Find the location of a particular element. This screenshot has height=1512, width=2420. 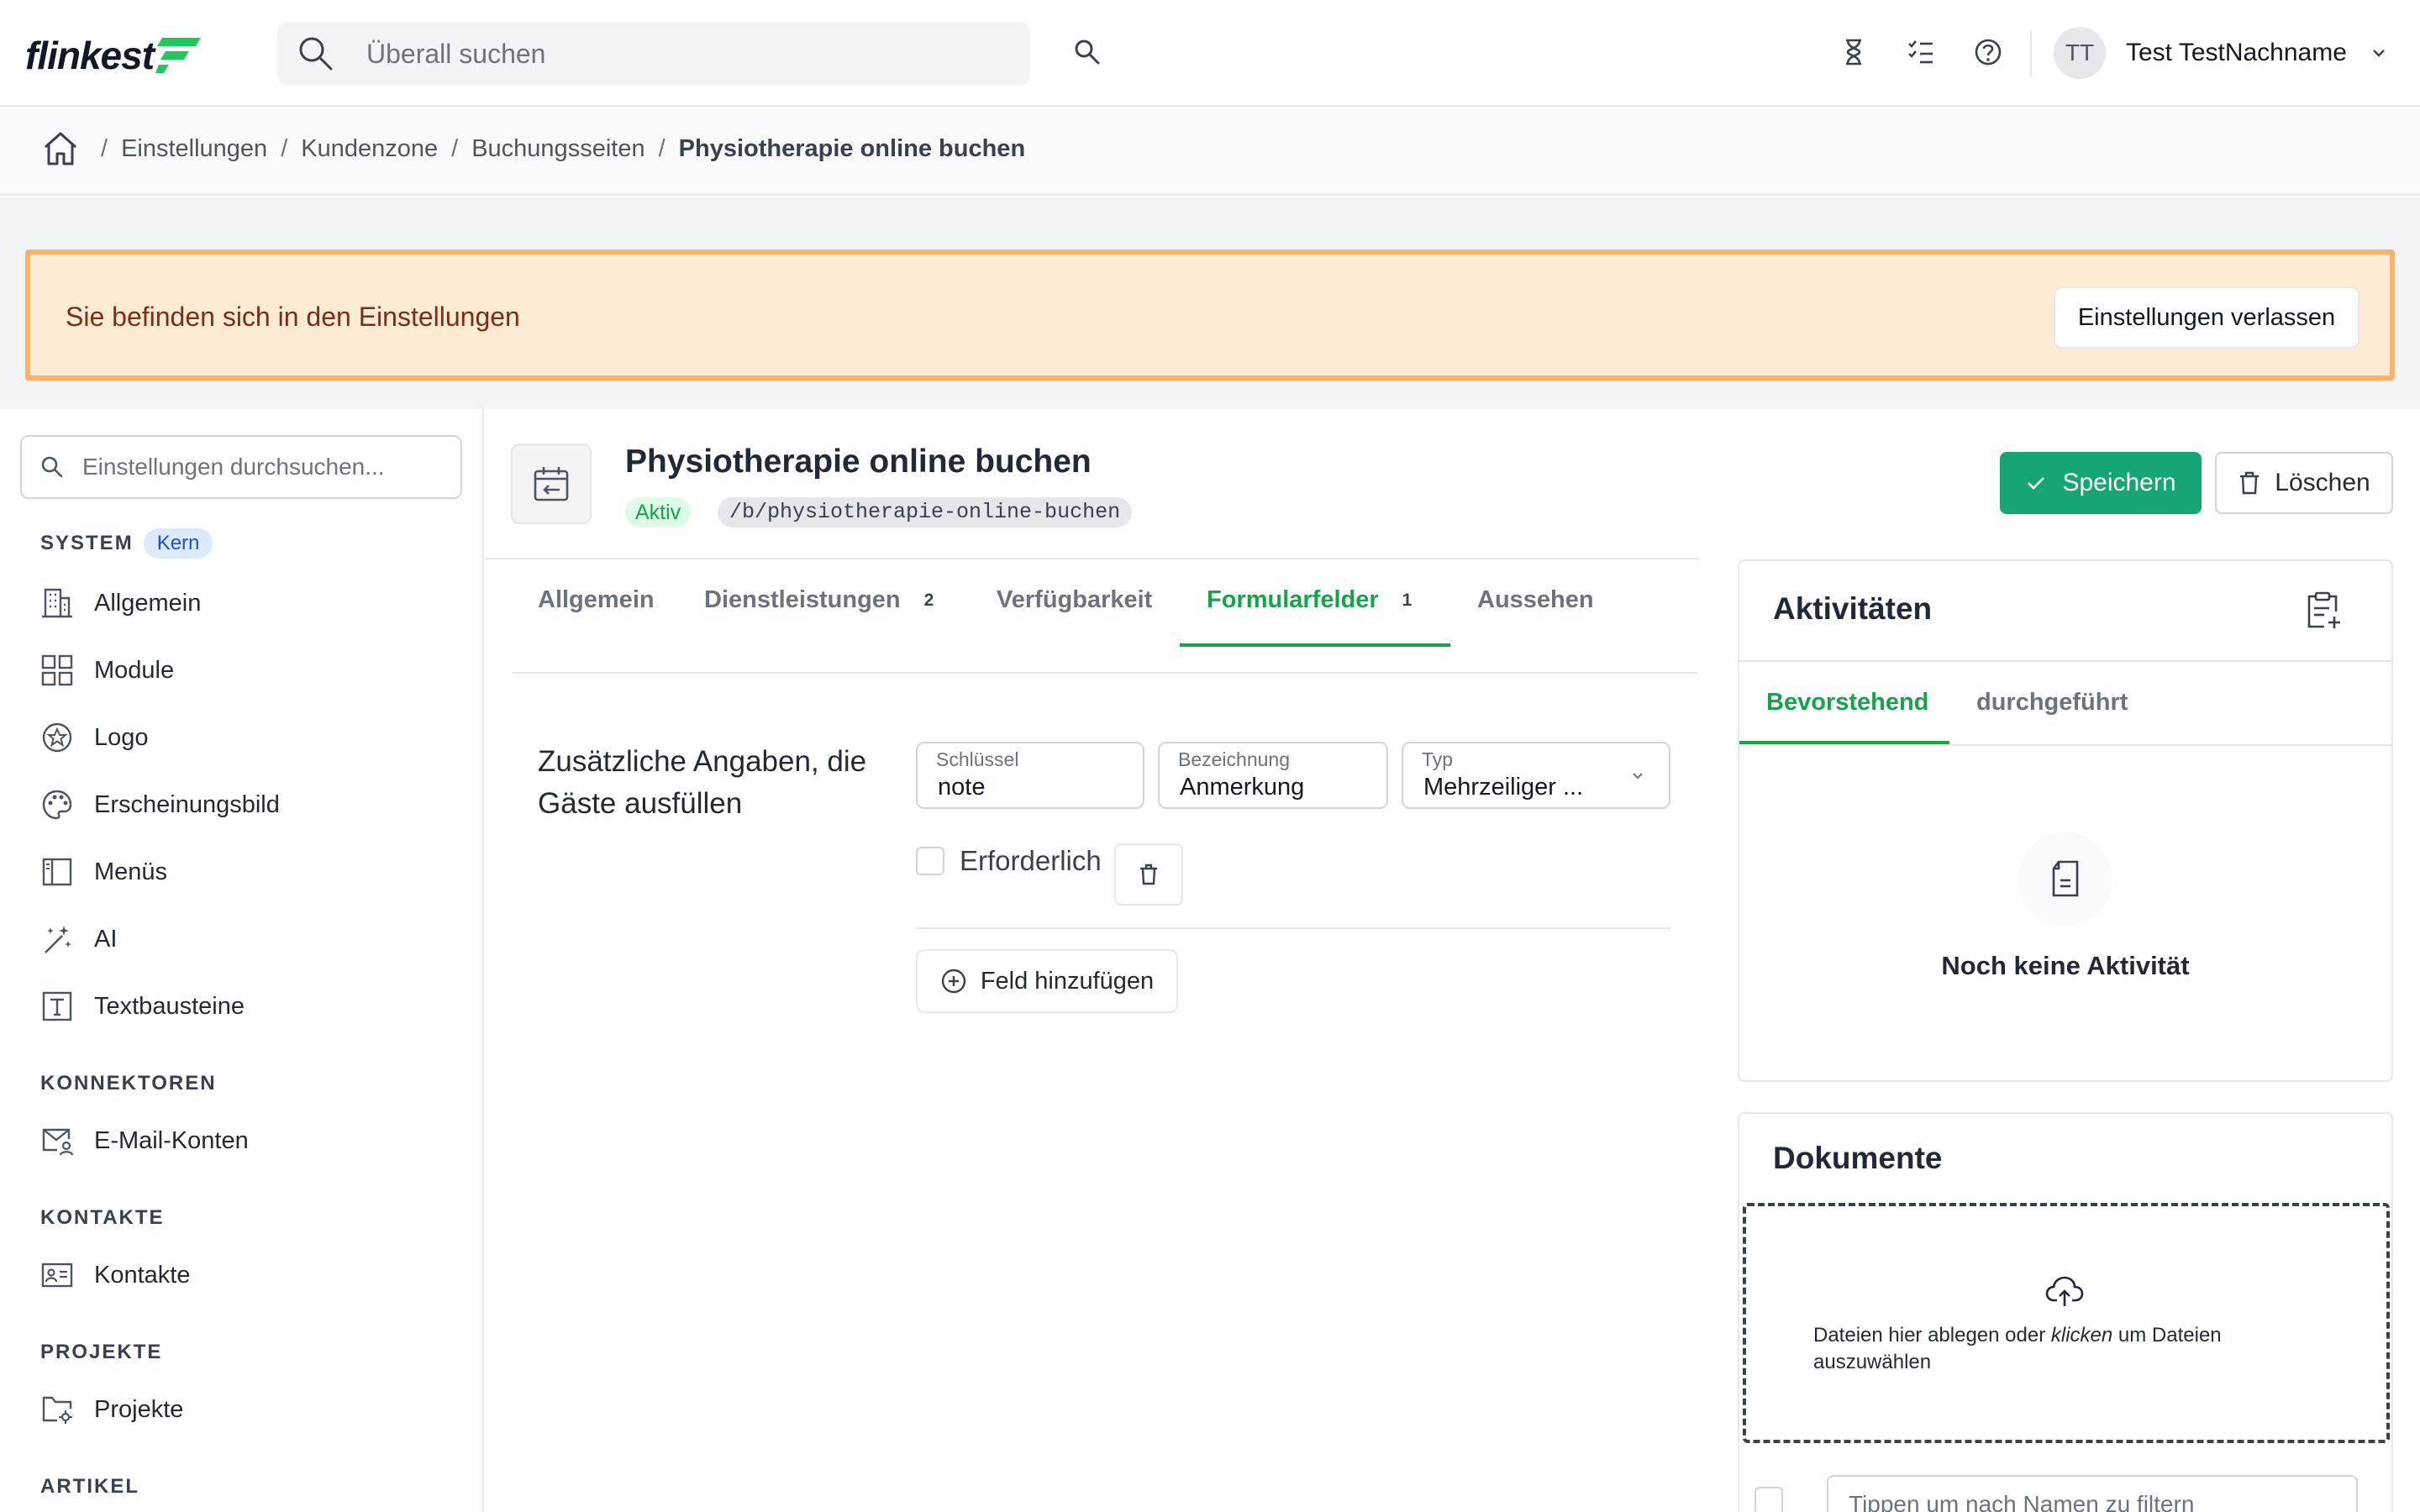

sidebar-layout-icon is located at coordinates (57, 872).